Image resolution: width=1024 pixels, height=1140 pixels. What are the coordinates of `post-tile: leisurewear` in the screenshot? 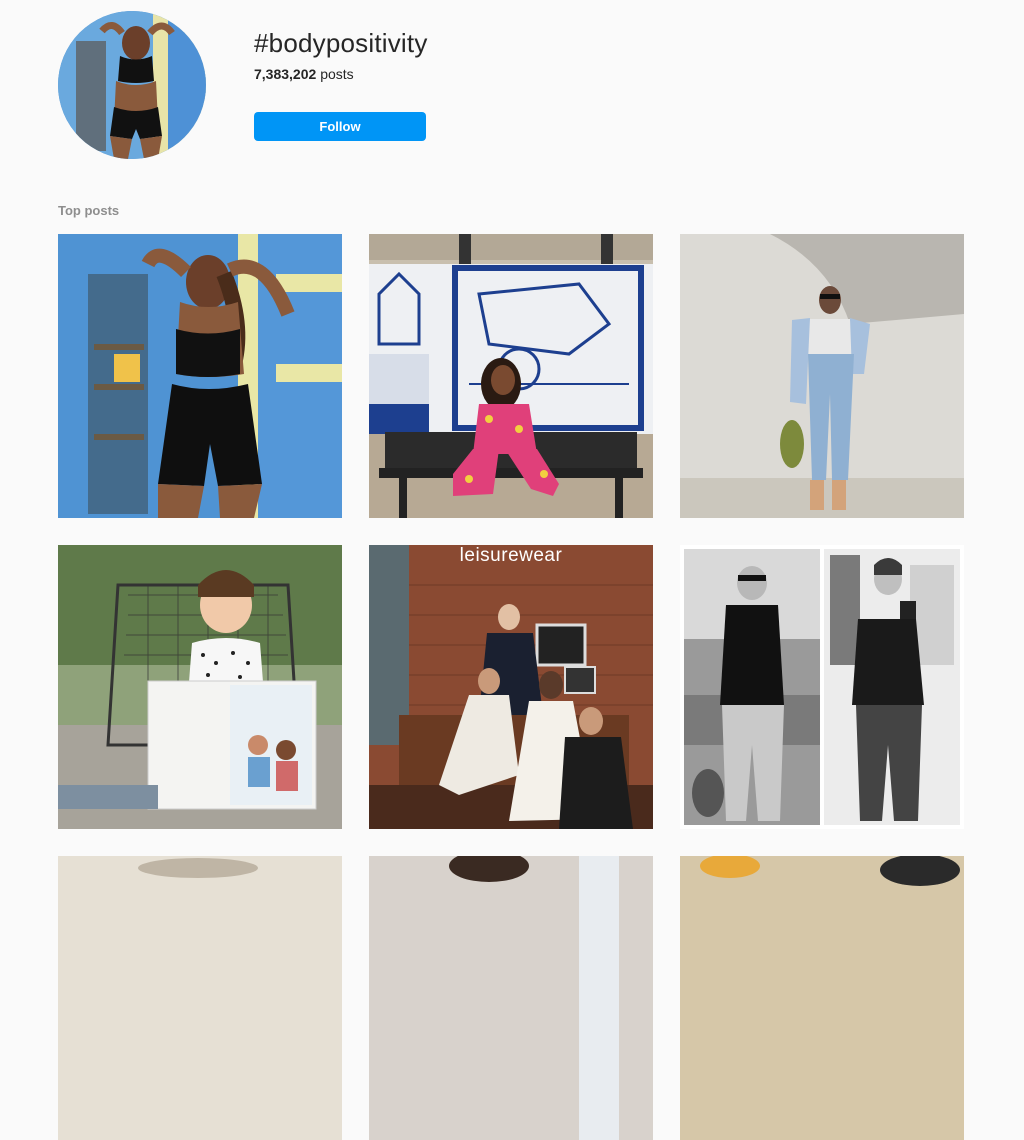 It's located at (511, 687).